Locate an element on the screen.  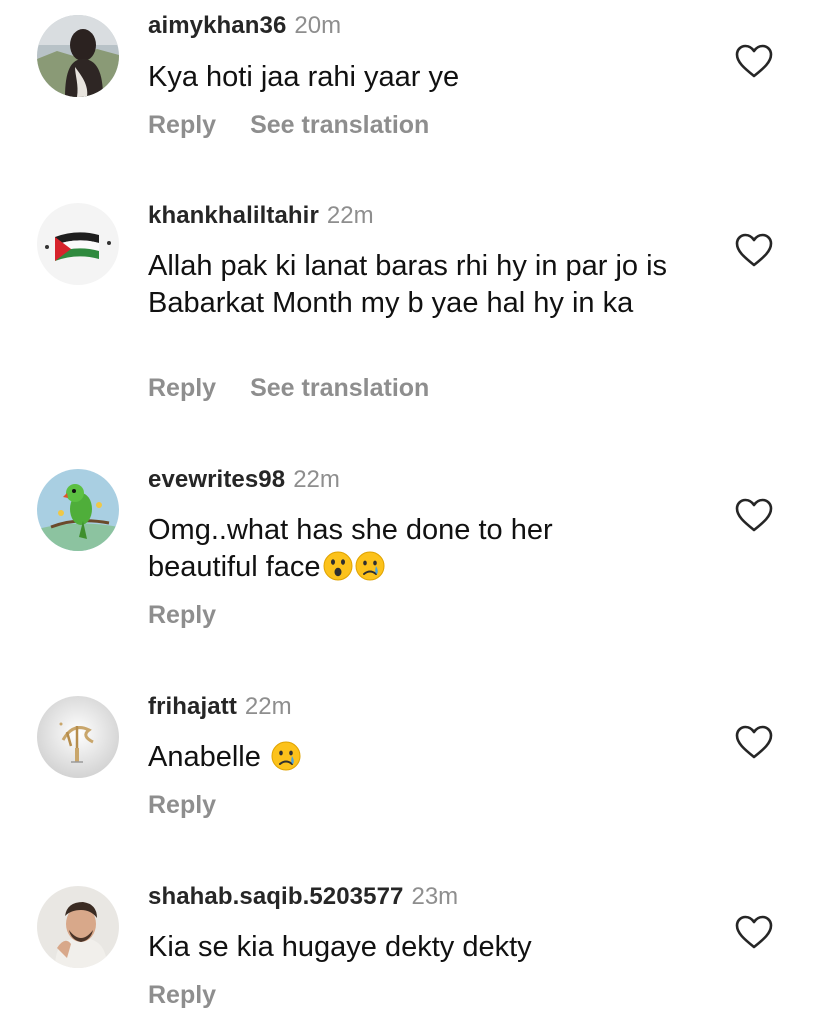
comment-username: shahab.saqib.5203577 is located at coordinates (275, 896).